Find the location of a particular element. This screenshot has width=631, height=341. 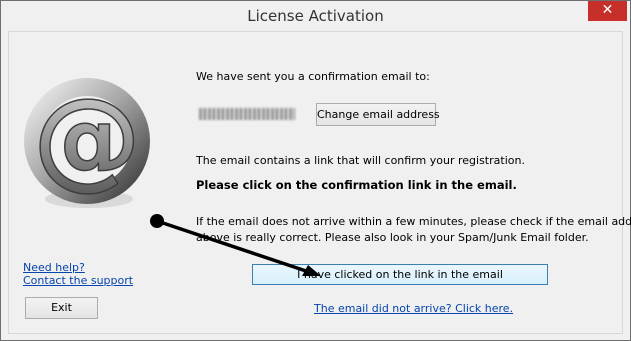

close-button: ✕ is located at coordinates (607, 11).